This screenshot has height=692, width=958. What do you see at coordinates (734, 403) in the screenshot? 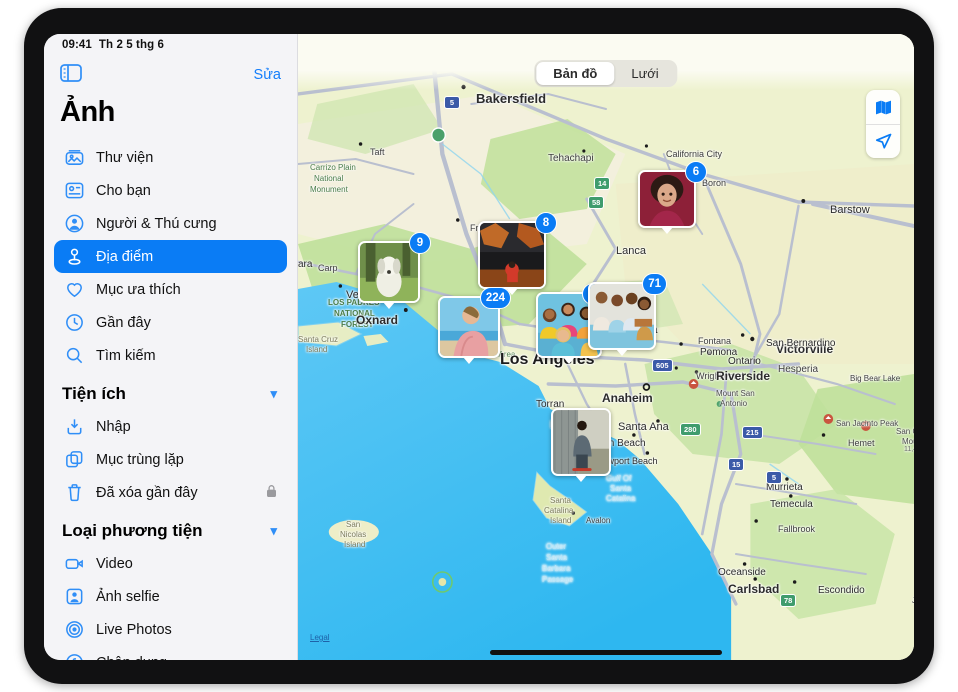
I see `map-label: Antonio` at bounding box center [734, 403].